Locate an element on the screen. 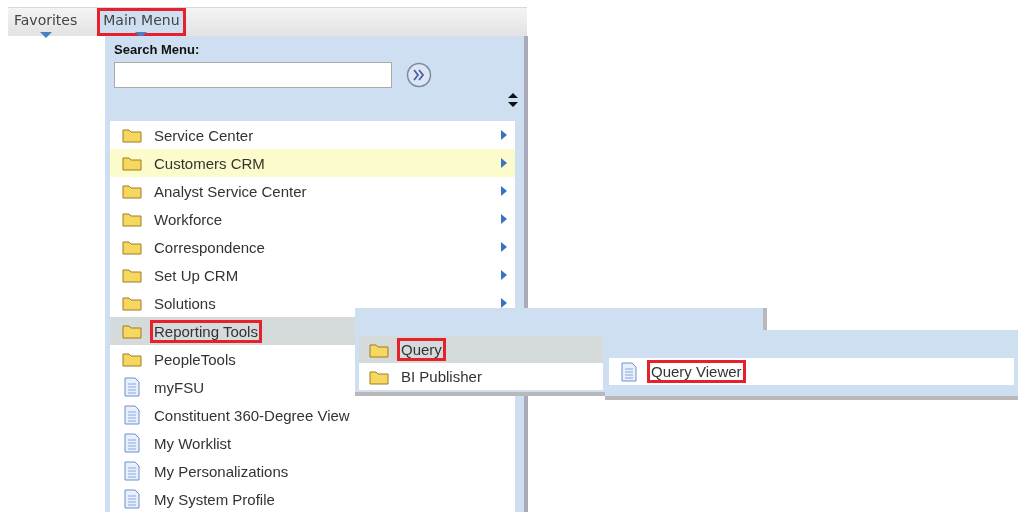 The height and width of the screenshot is (517, 1018). menu-item: Correspondence is located at coordinates (312, 247).